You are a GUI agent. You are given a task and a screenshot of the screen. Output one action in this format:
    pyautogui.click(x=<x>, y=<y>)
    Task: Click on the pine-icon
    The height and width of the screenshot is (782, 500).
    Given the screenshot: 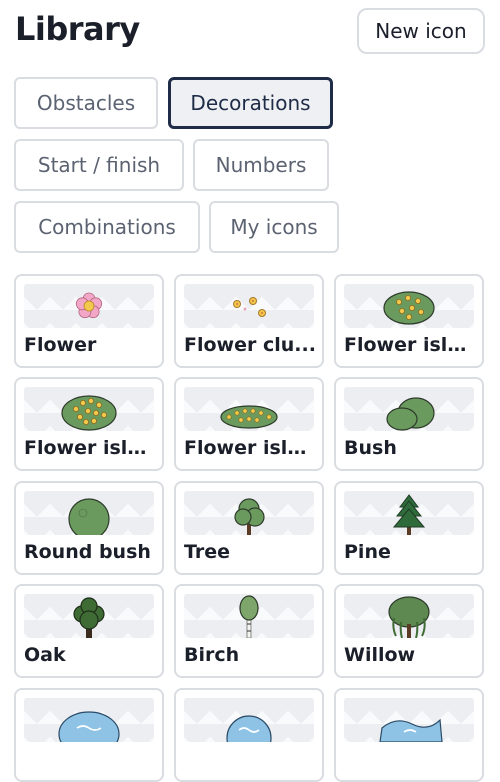 What is the action you would take?
    pyautogui.click(x=409, y=513)
    